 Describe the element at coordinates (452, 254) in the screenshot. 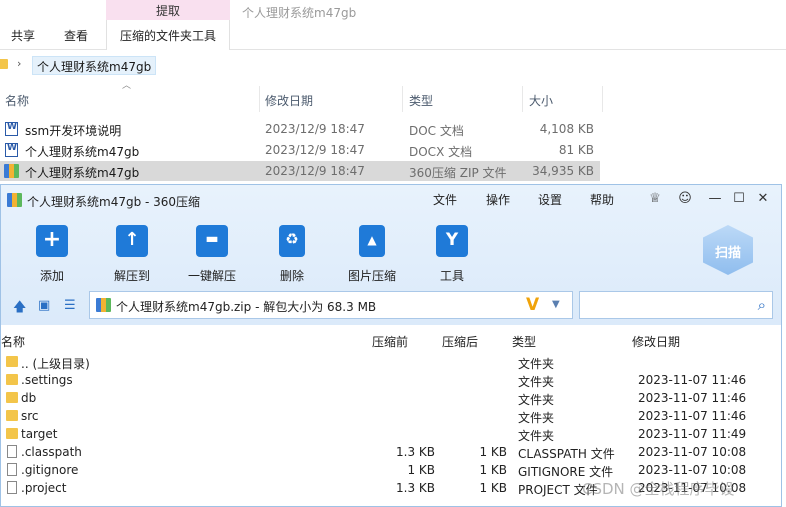

I see `tools-button: 工具` at that location.